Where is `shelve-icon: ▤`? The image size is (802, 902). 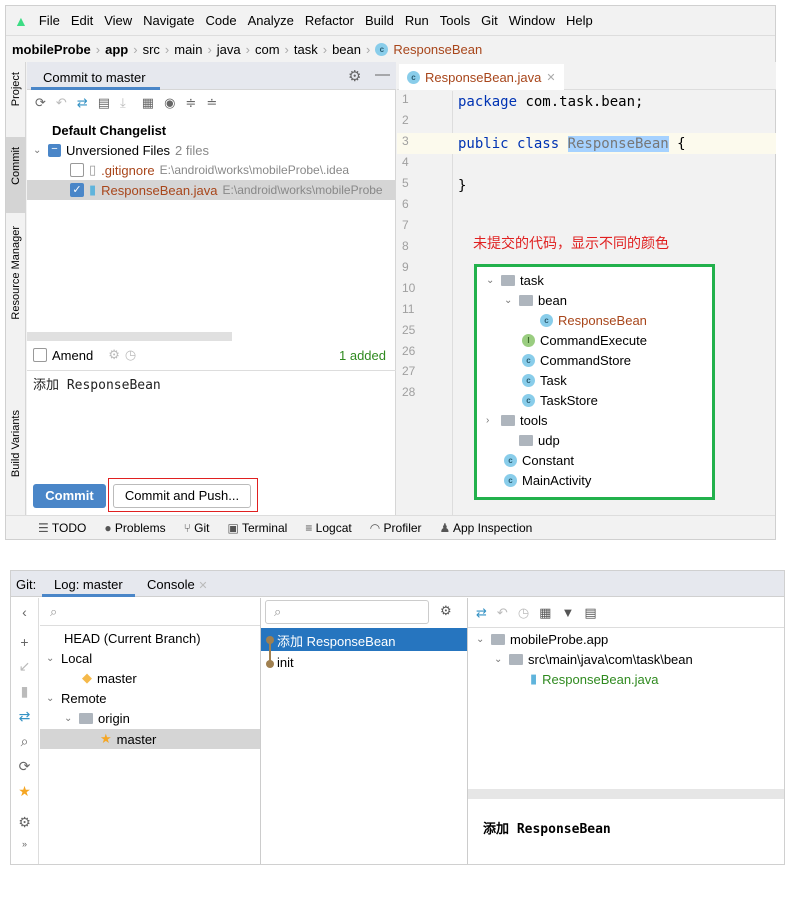
shelve-icon: ▤ is located at coordinates (104, 103).